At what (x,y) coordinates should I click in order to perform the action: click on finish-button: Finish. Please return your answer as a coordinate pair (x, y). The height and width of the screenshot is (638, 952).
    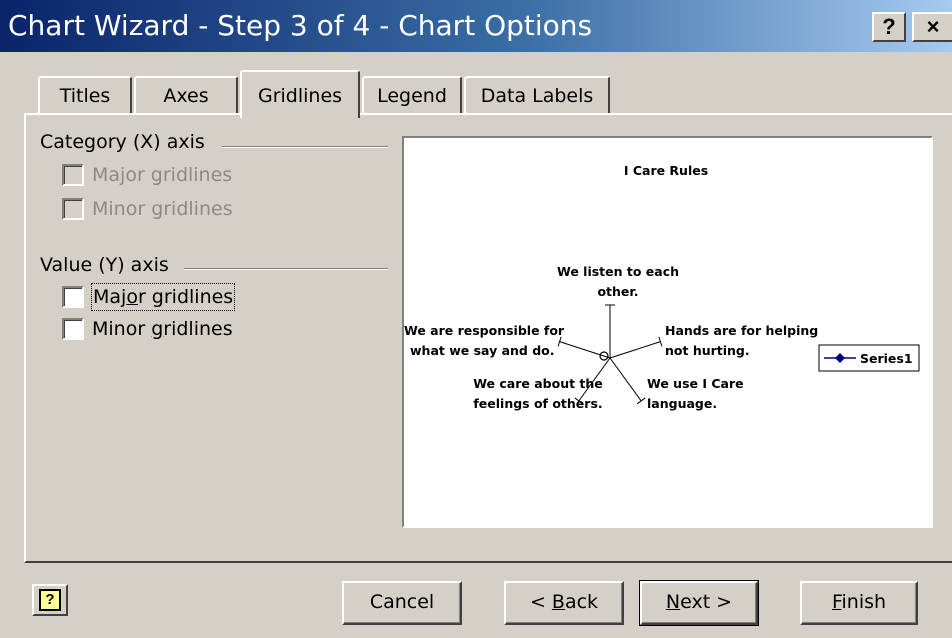
    Looking at the image, I should click on (859, 603).